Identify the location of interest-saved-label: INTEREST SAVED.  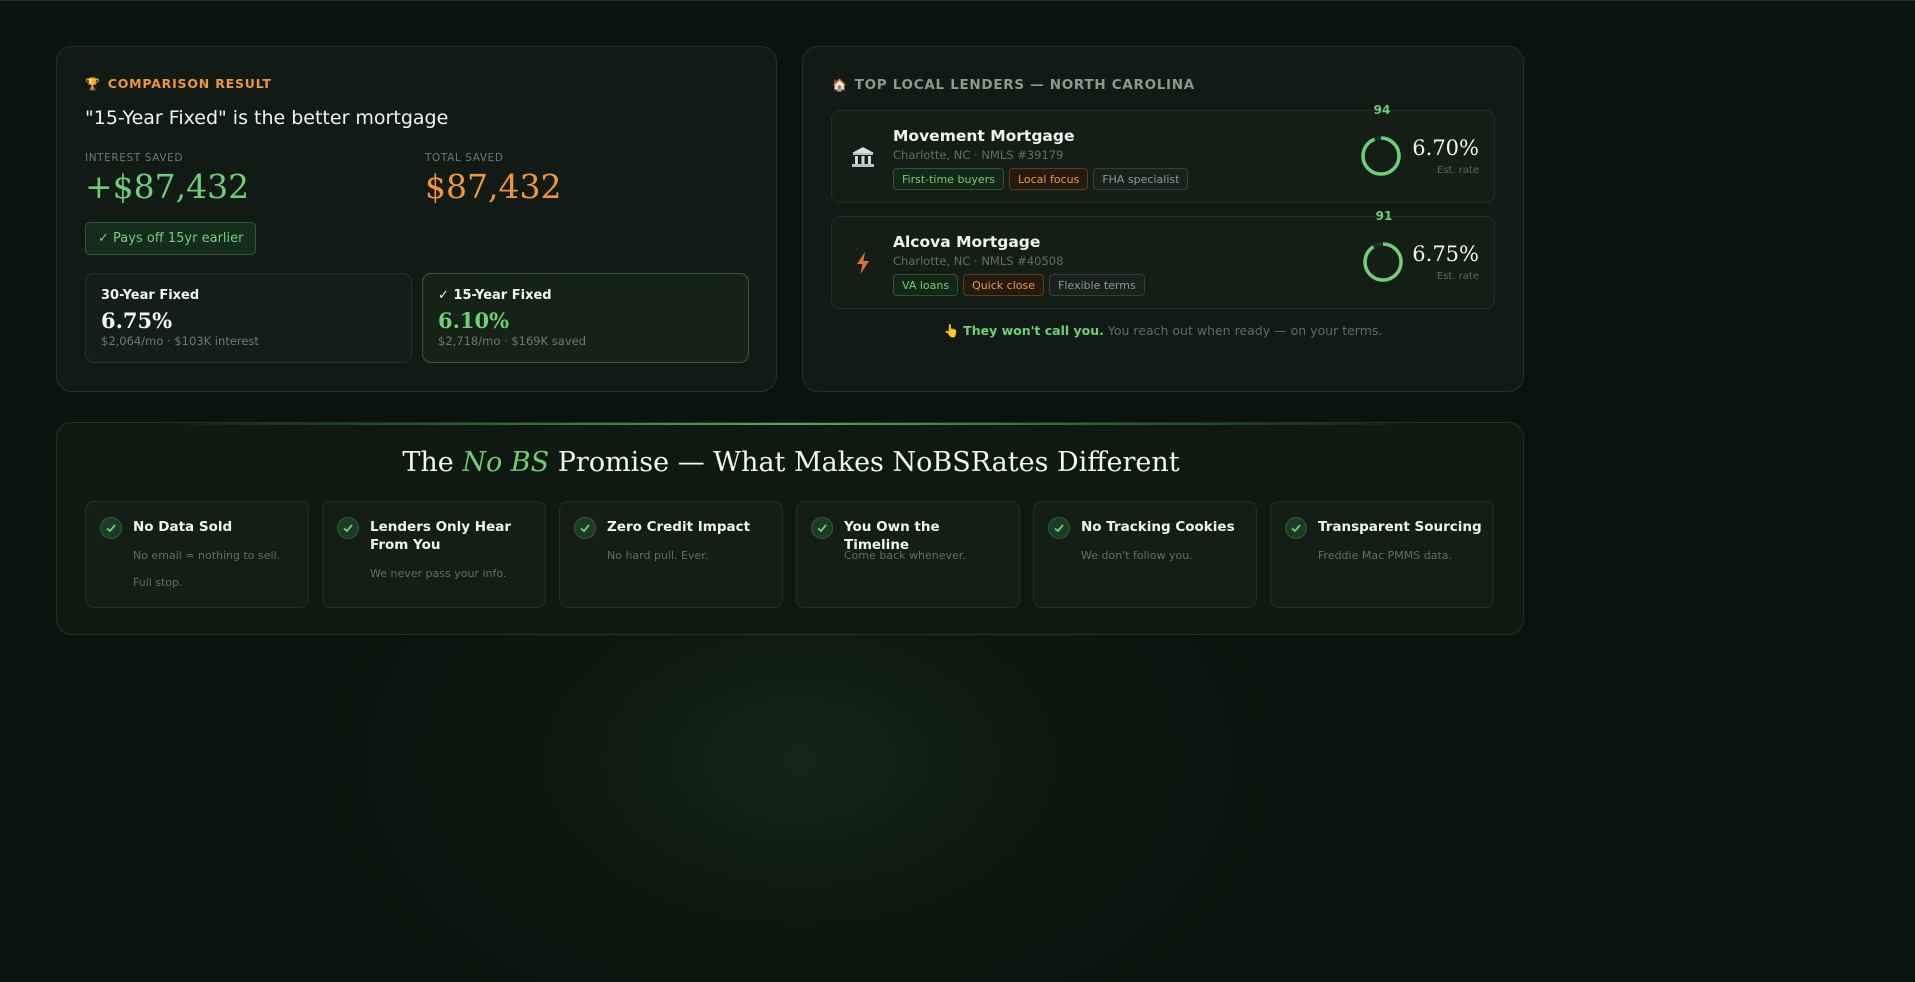
(134, 158).